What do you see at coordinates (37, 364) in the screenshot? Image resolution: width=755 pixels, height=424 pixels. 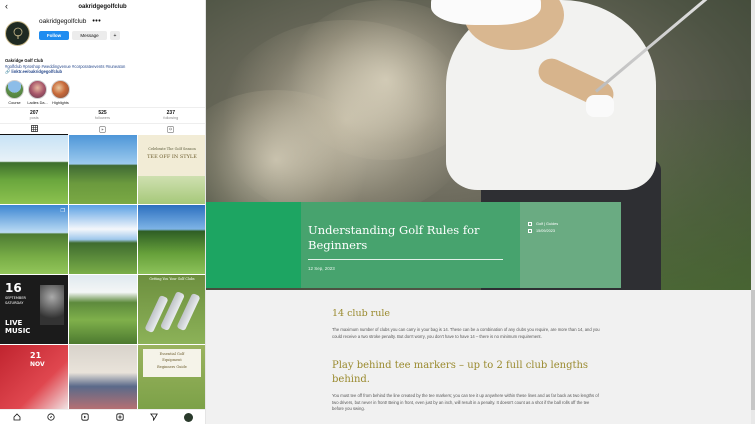 I see `post-caption-text: NOV` at bounding box center [37, 364].